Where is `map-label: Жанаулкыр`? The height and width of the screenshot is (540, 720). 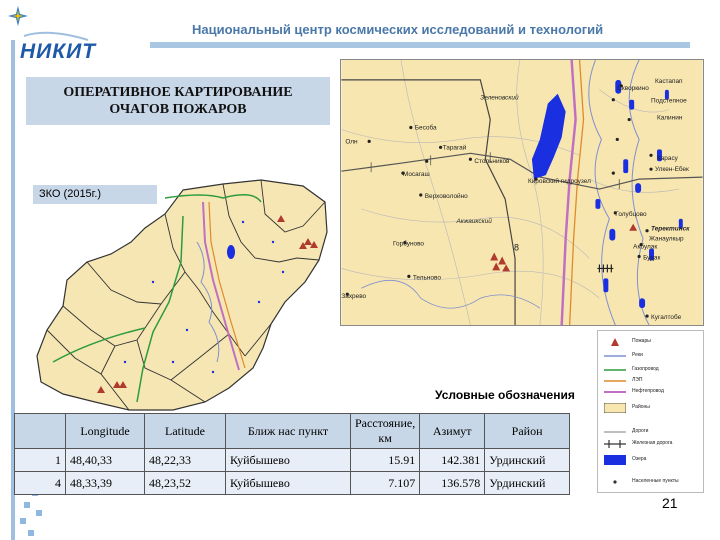
map-label: Жанаулкыр is located at coordinates (666, 239).